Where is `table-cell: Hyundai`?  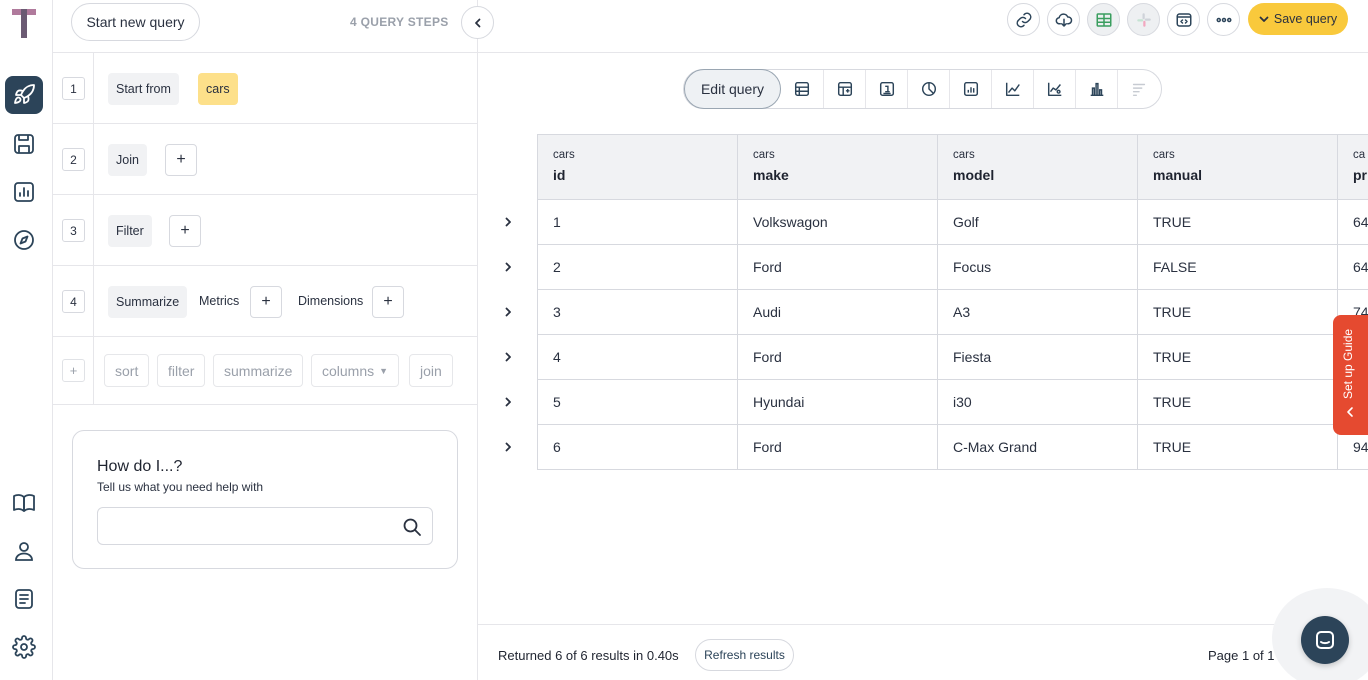
table-cell: Hyundai is located at coordinates (837, 402).